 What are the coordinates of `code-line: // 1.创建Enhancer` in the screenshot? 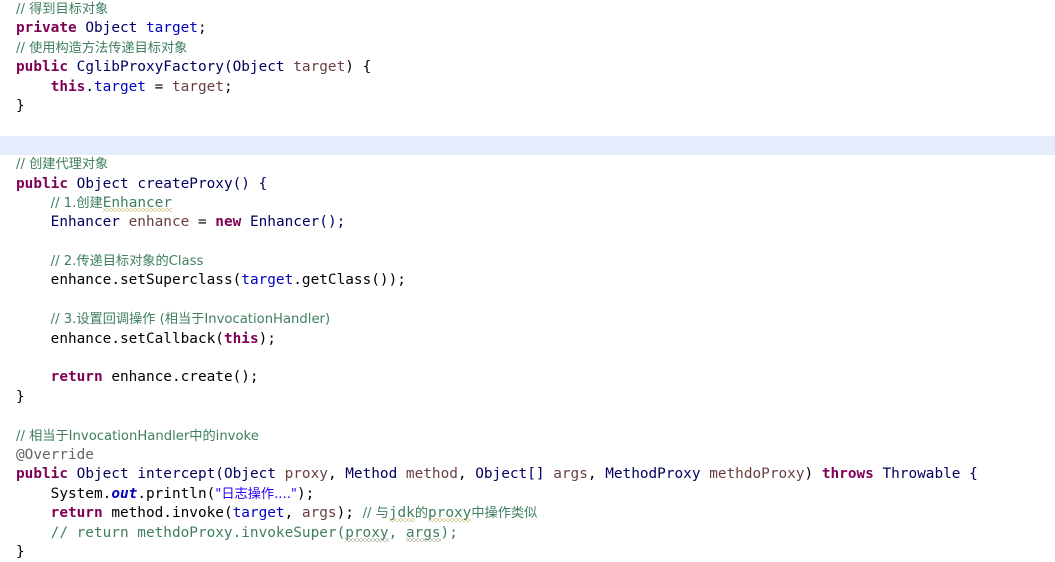 It's located at (527, 203).